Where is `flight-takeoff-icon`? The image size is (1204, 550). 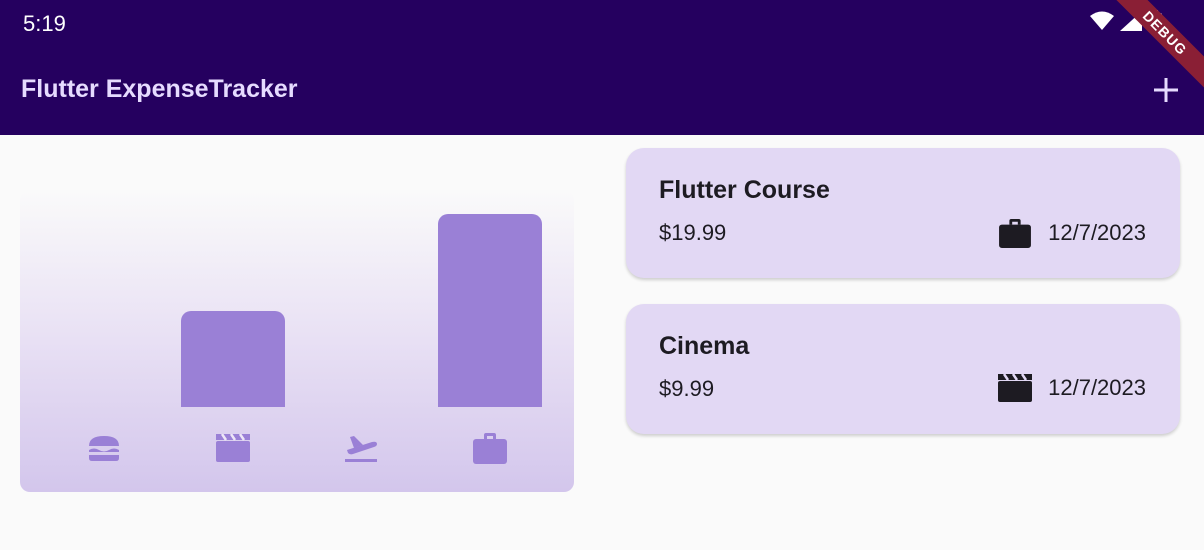
flight-takeoff-icon is located at coordinates (361, 448).